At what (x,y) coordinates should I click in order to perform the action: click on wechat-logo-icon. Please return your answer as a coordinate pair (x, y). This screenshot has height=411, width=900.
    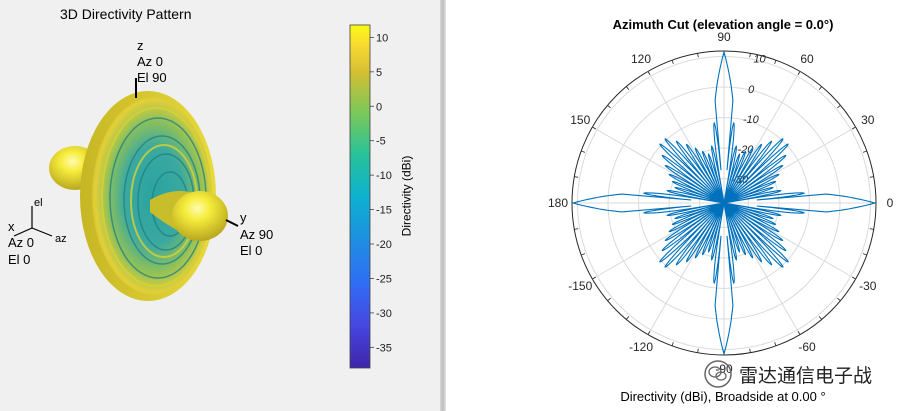
    Looking at the image, I should click on (718, 374).